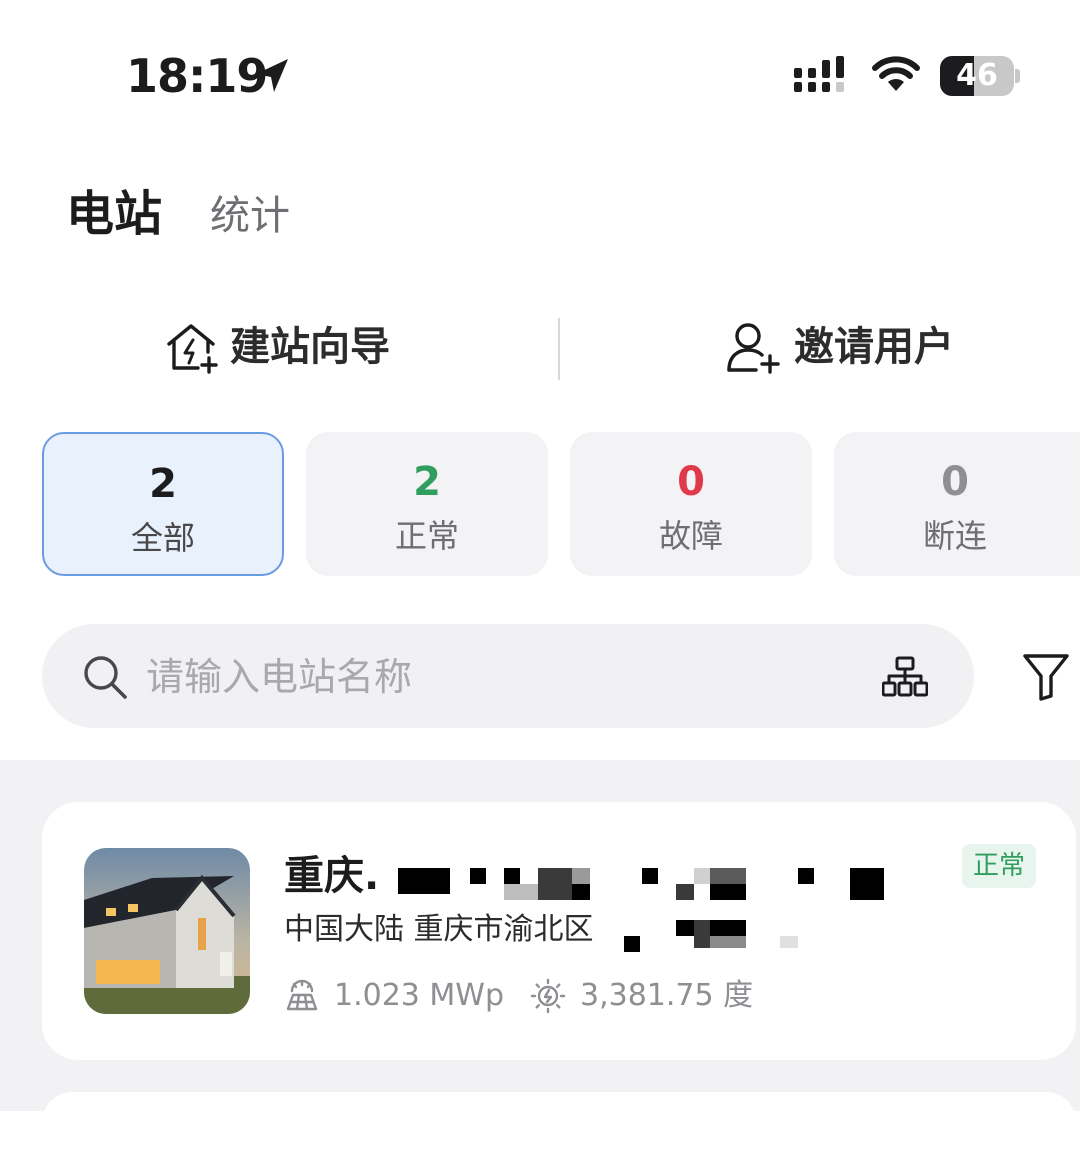 This screenshot has height=1152, width=1080. I want to click on status-badge: 正常, so click(999, 866).